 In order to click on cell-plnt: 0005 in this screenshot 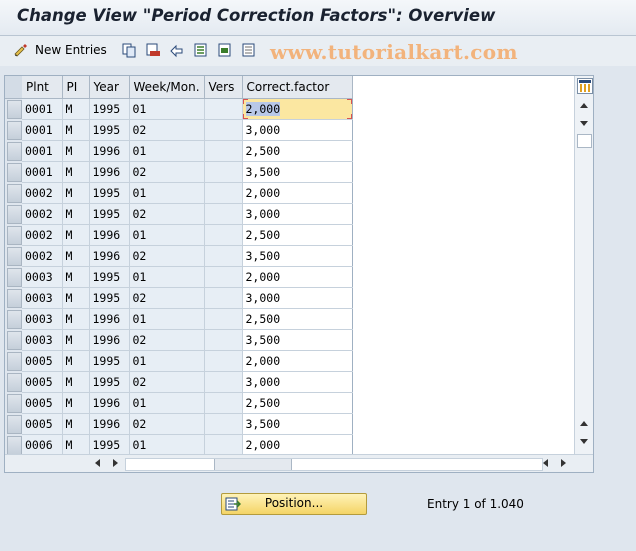, I will do `click(42, 382)`.